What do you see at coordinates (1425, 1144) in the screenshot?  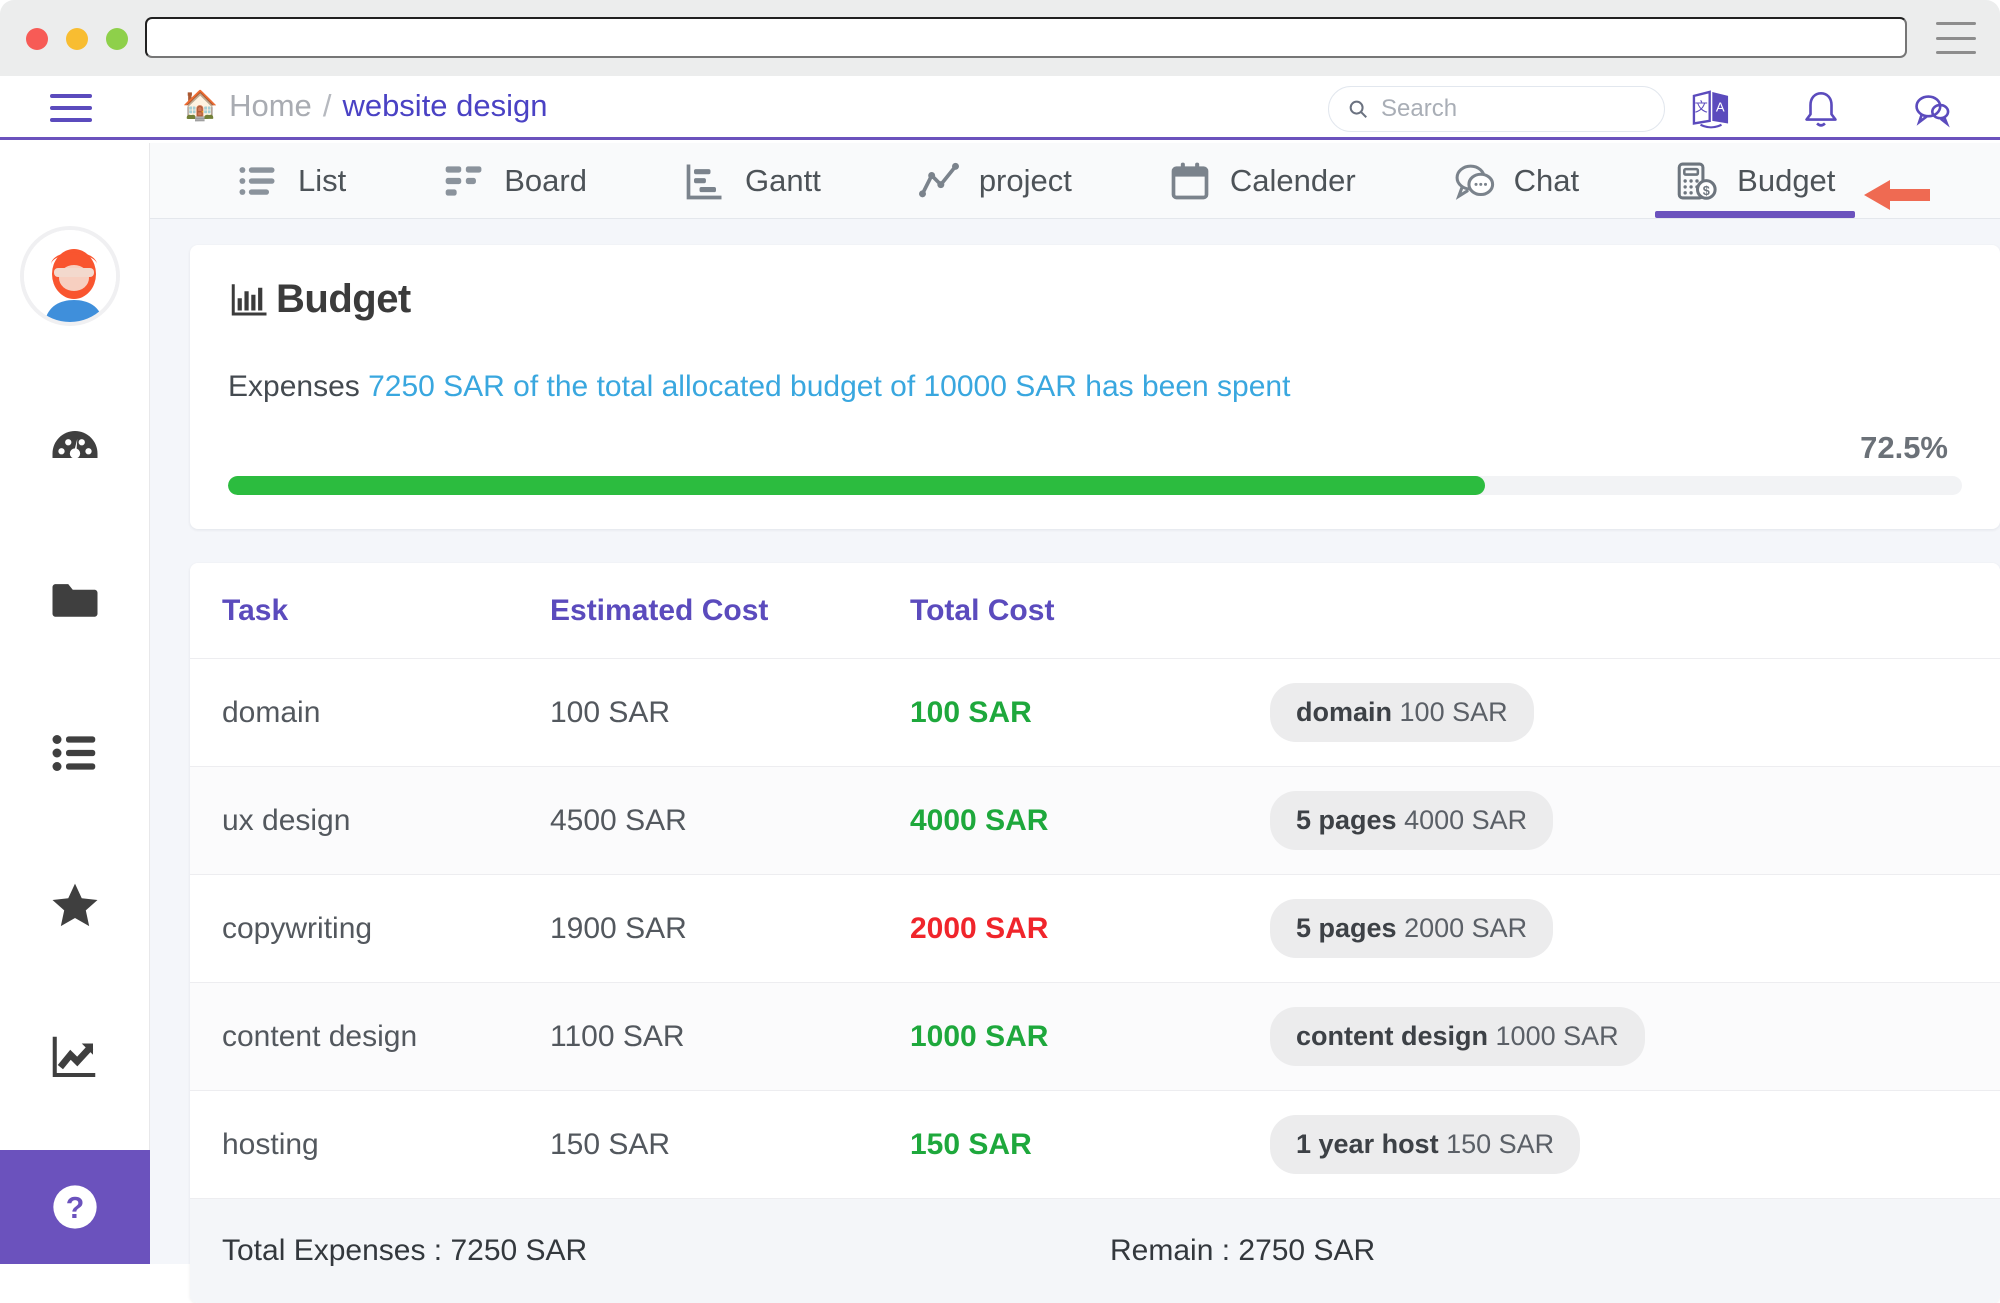 I see `cost-tag: 1 year host 150 SAR` at bounding box center [1425, 1144].